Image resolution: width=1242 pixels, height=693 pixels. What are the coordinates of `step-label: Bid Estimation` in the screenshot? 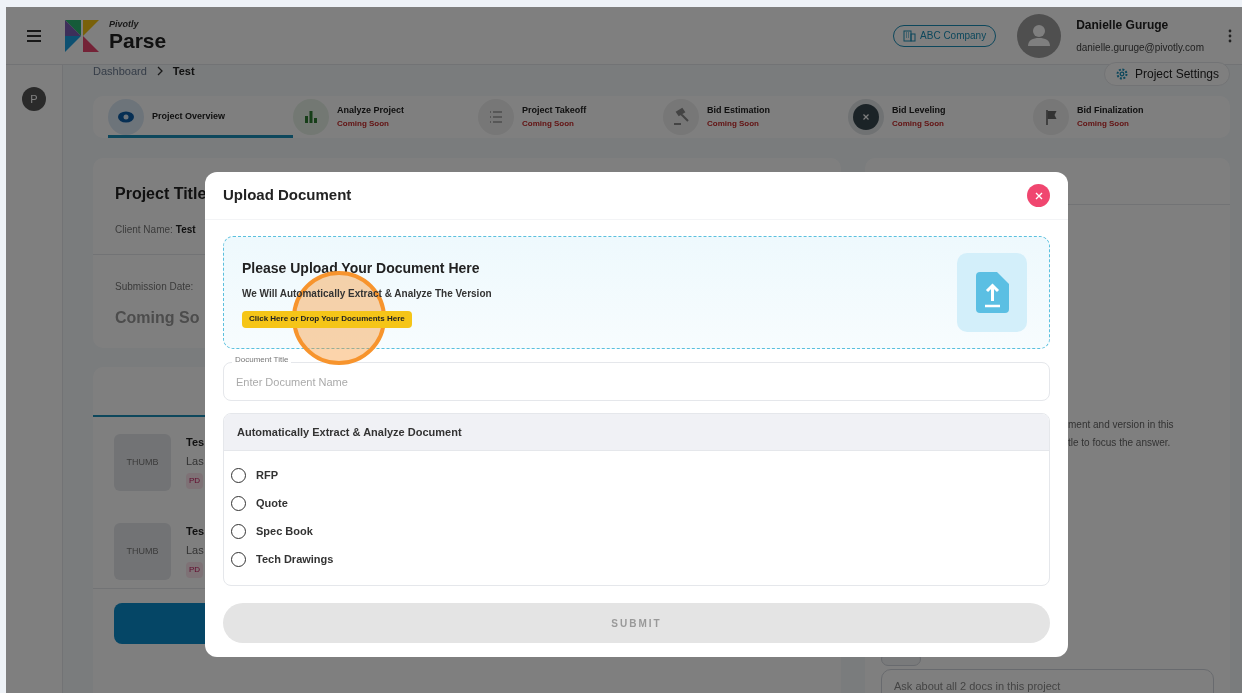 It's located at (738, 111).